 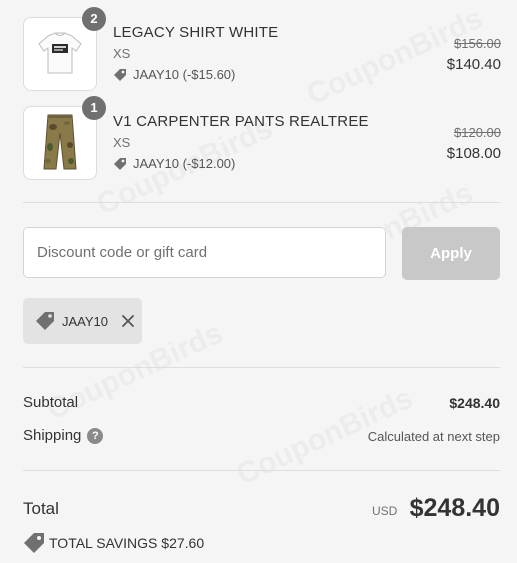 What do you see at coordinates (51, 402) in the screenshot?
I see `subtotal-label: Subtotal` at bounding box center [51, 402].